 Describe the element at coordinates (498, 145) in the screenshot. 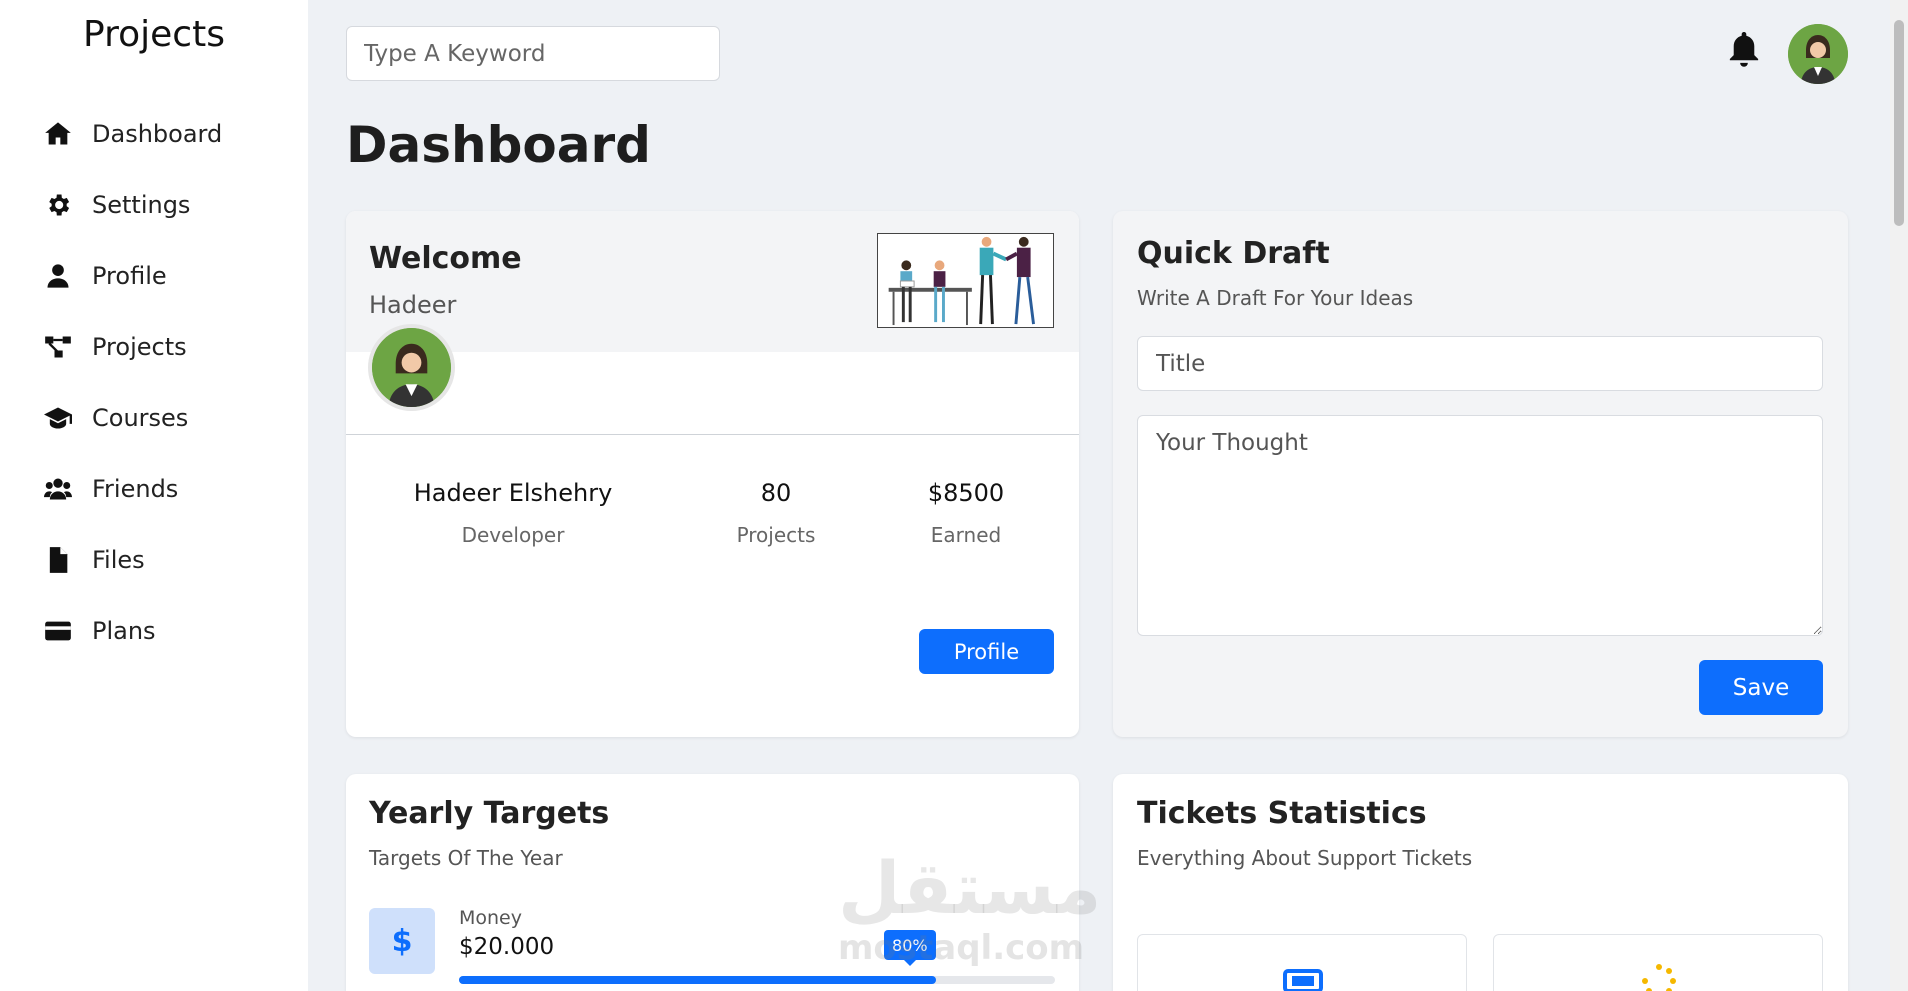

I see `page-title: Dashboard` at that location.